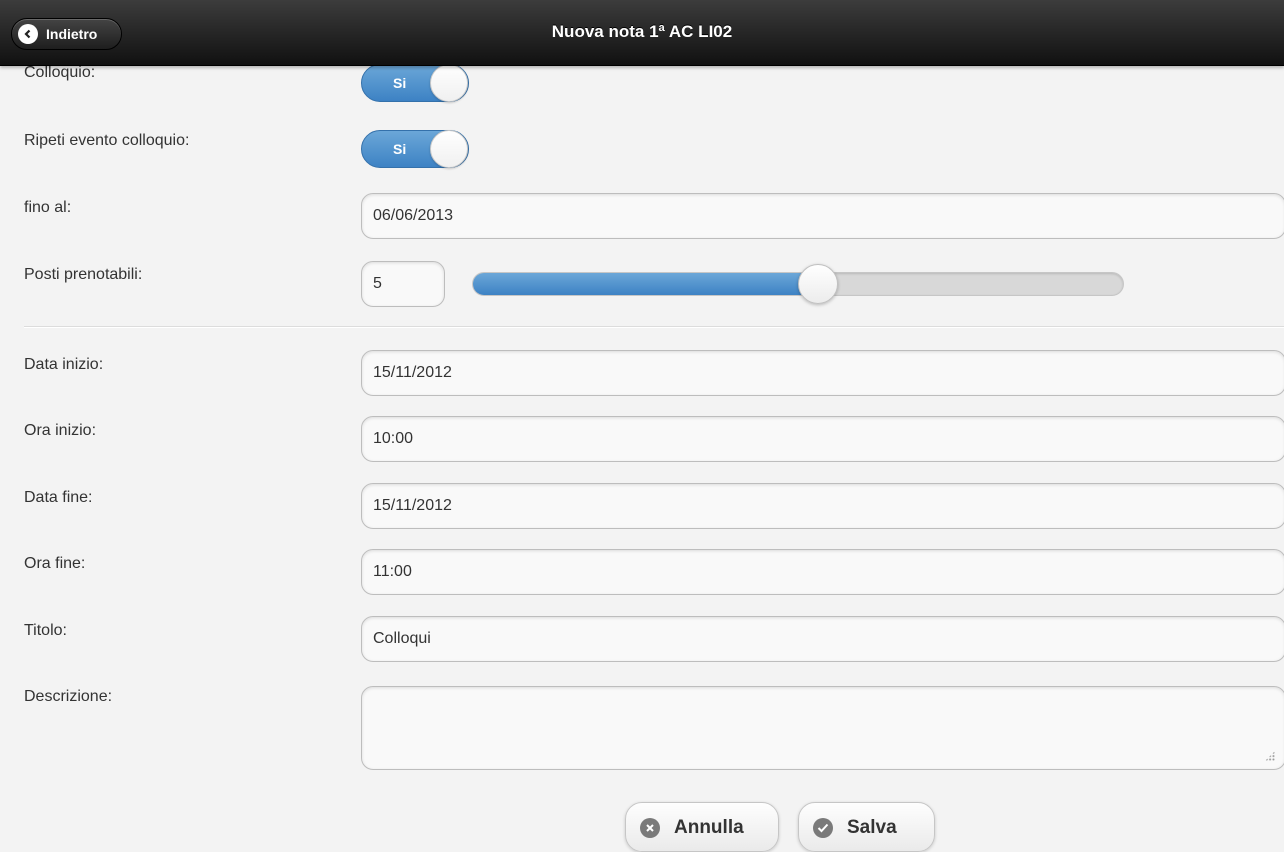  I want to click on data-fine-label: Data fine:, so click(58, 497).